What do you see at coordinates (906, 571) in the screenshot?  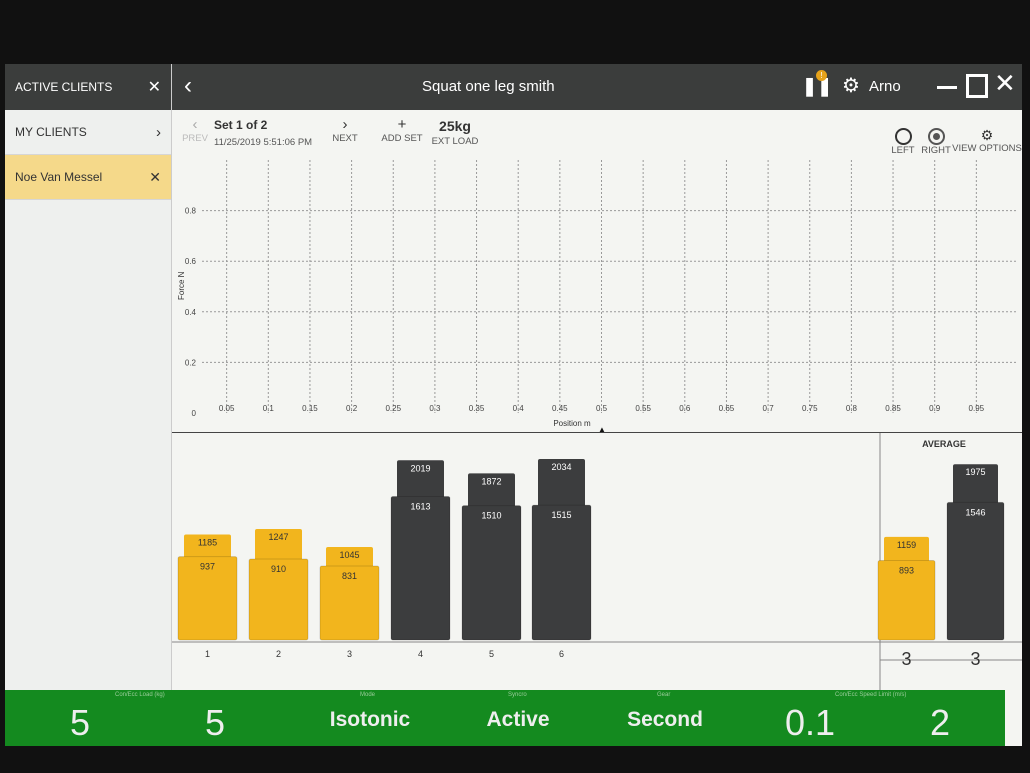 I see `bar-value-label: 893` at bounding box center [906, 571].